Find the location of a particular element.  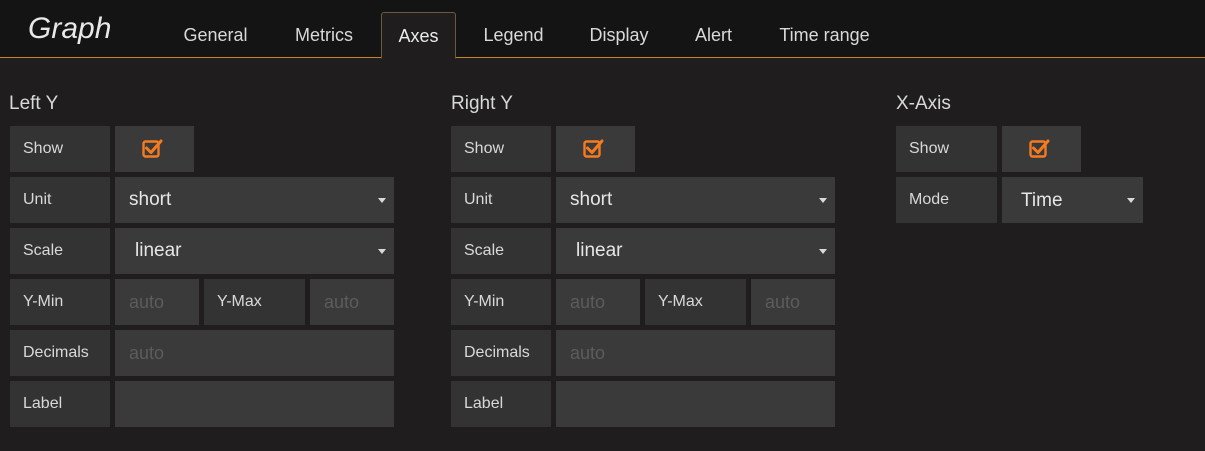

right-y-label-label: Label is located at coordinates (501, 404).